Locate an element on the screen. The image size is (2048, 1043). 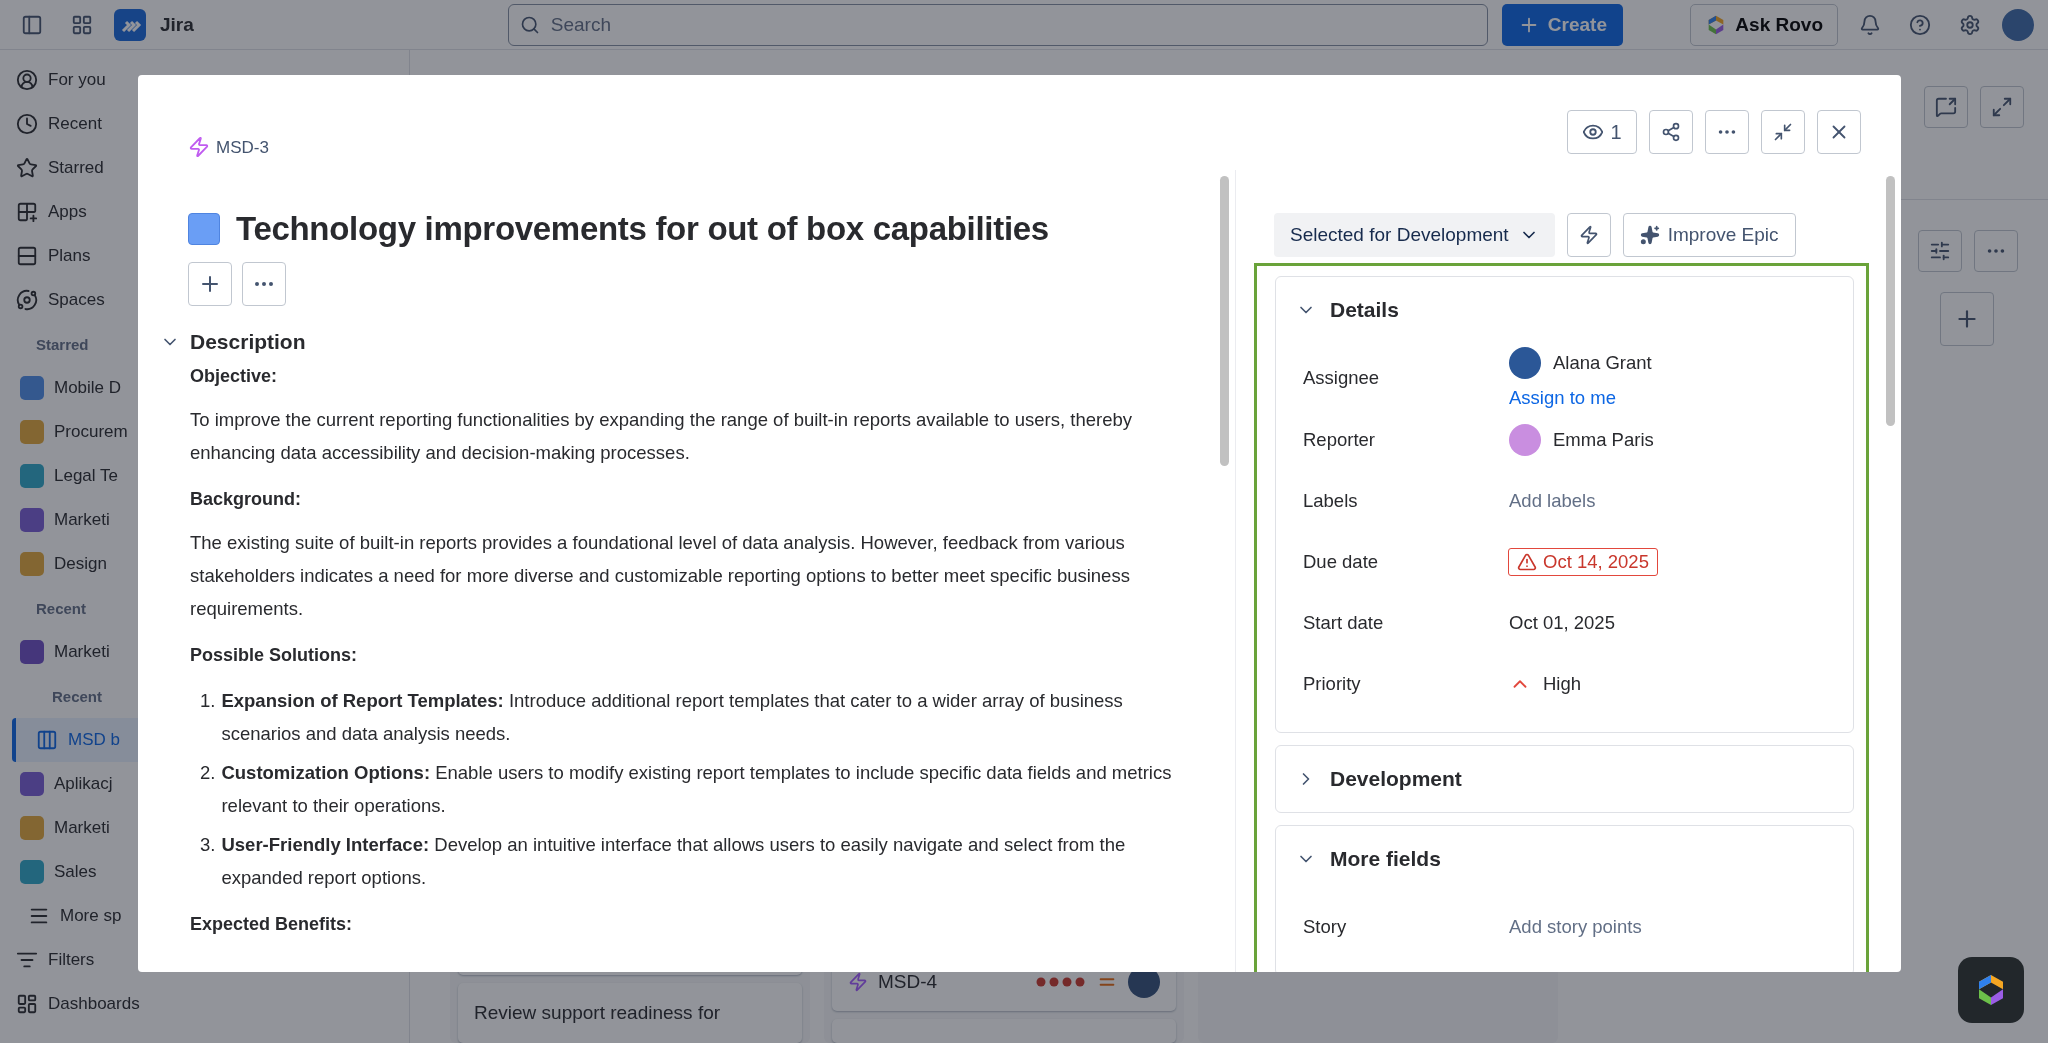
list-number: 1. is located at coordinates (208, 701).